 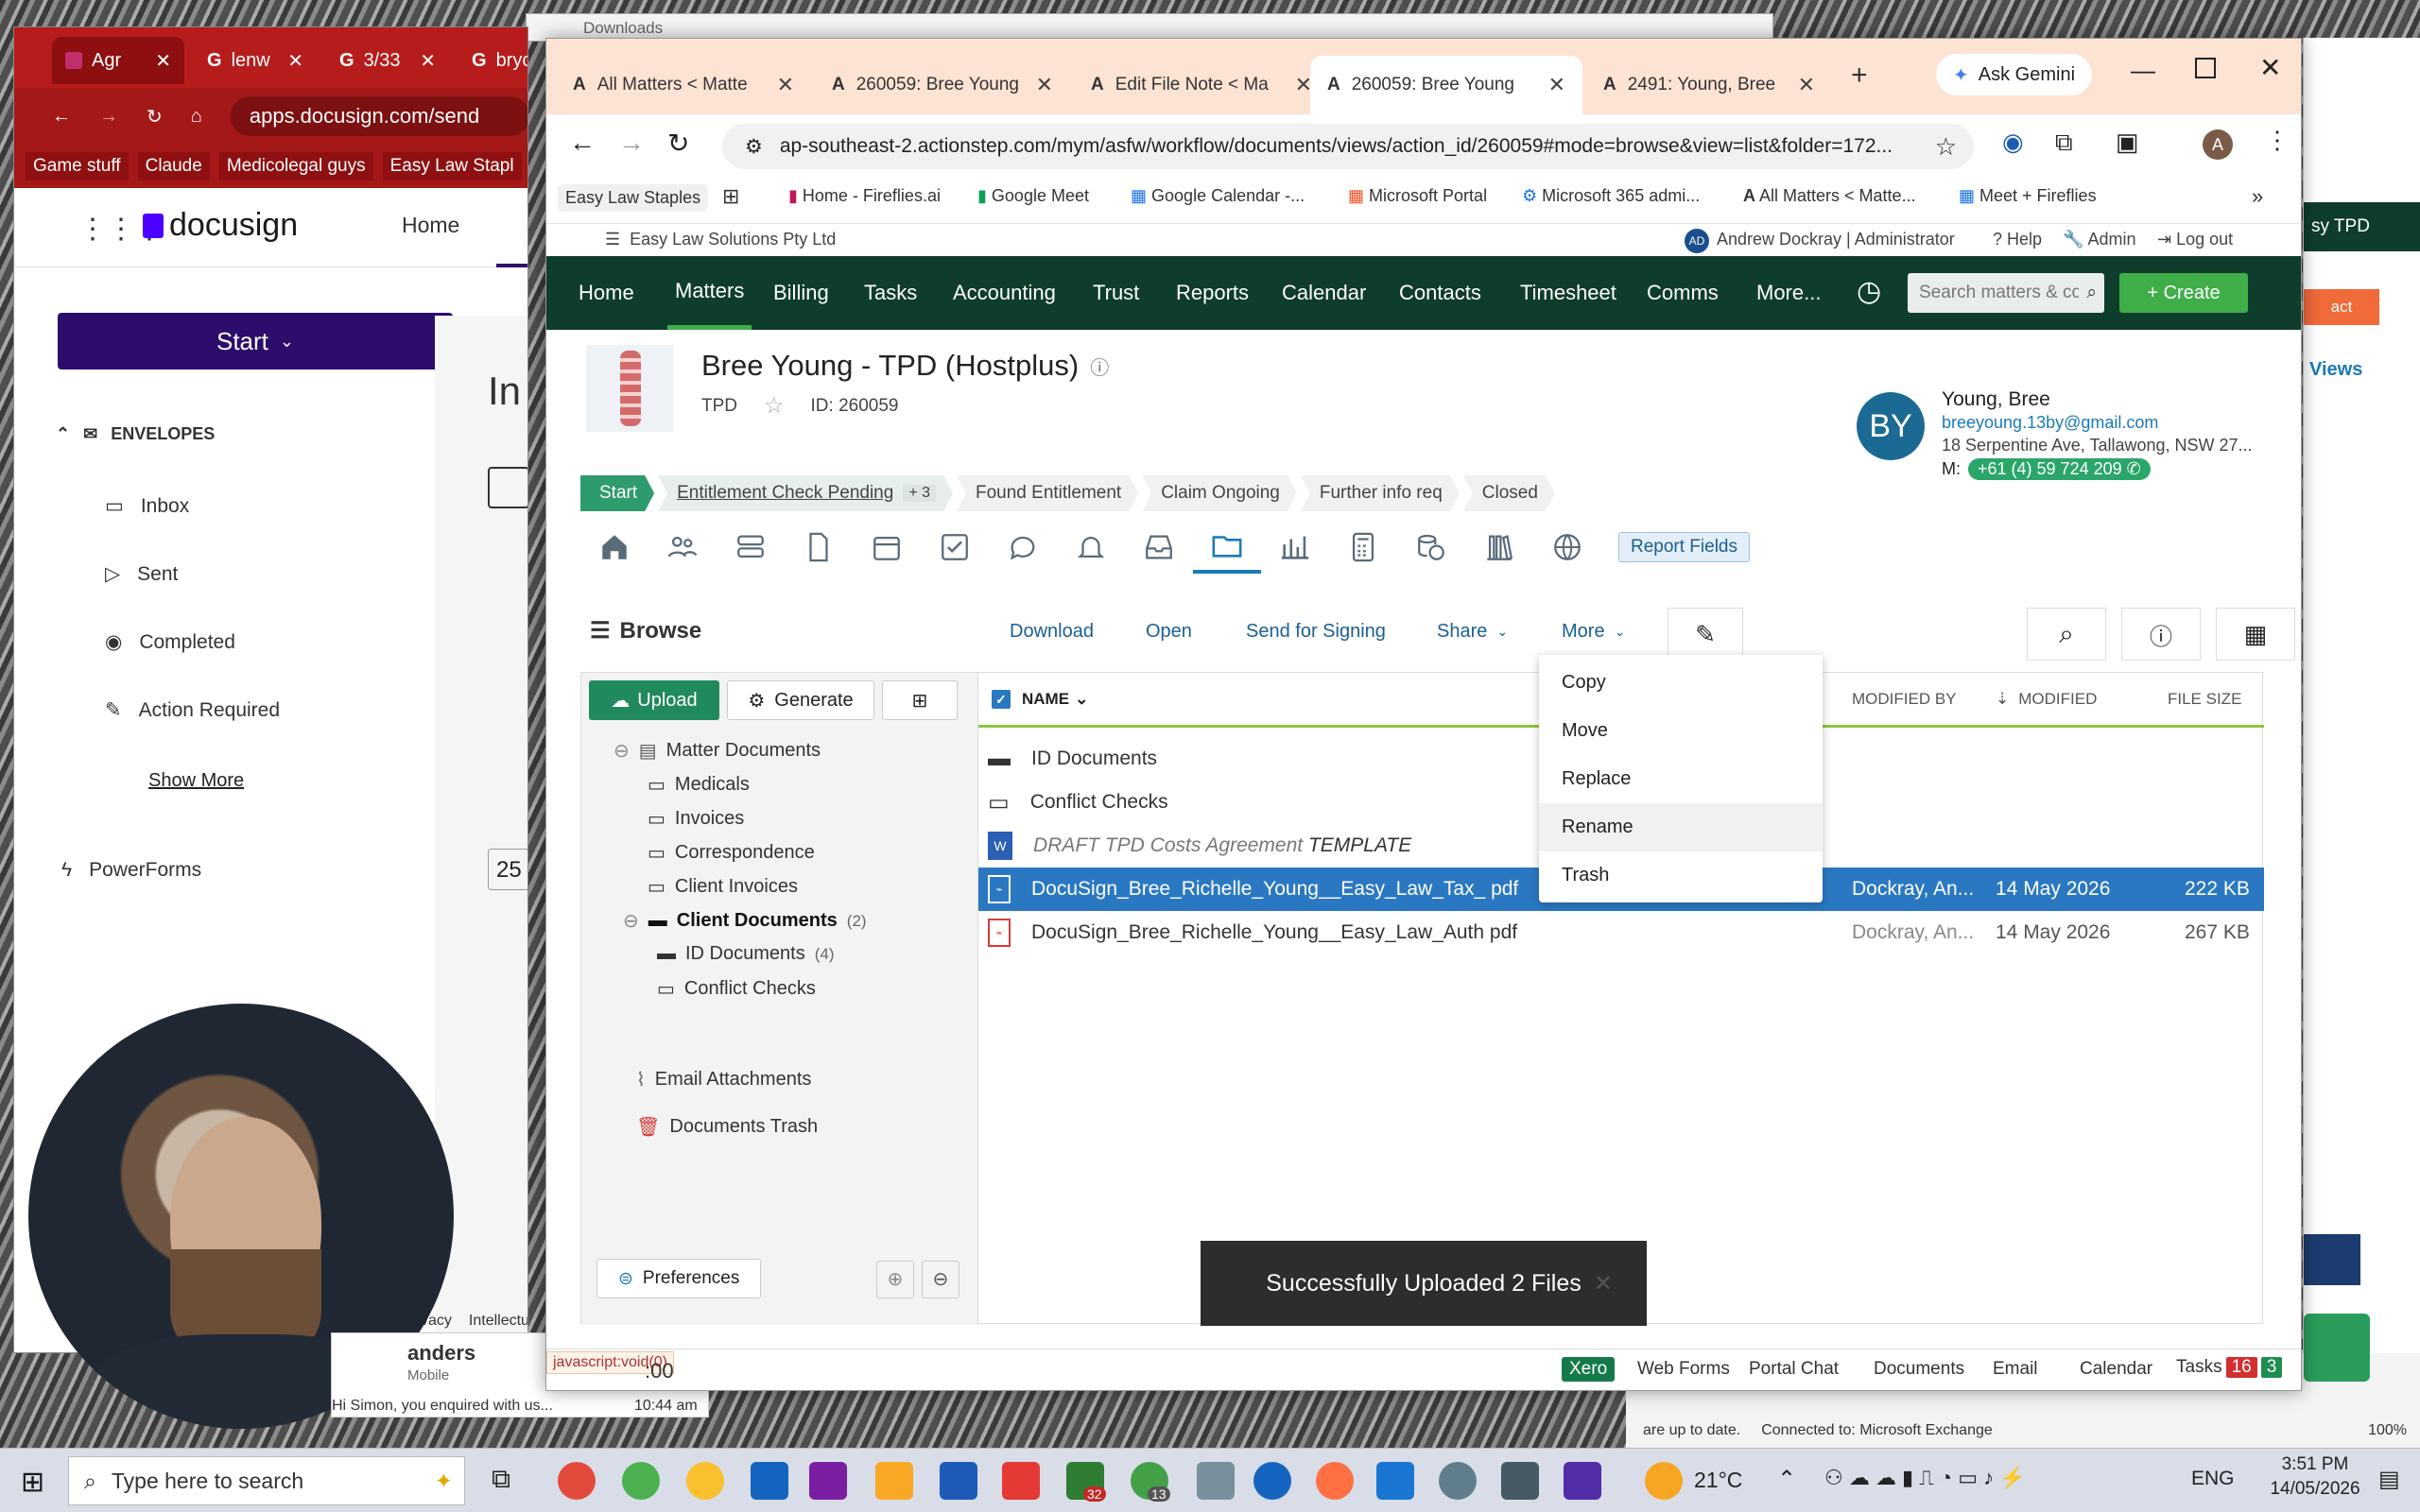 What do you see at coordinates (1219, 493) in the screenshot?
I see `stage-claim-ongoing: Claim Ongoing` at bounding box center [1219, 493].